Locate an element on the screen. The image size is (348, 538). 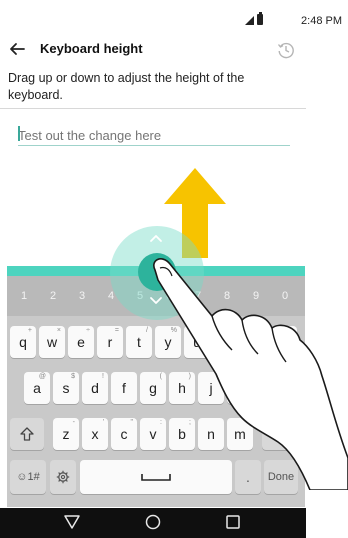
period-key: . is located at coordinates (248, 477).